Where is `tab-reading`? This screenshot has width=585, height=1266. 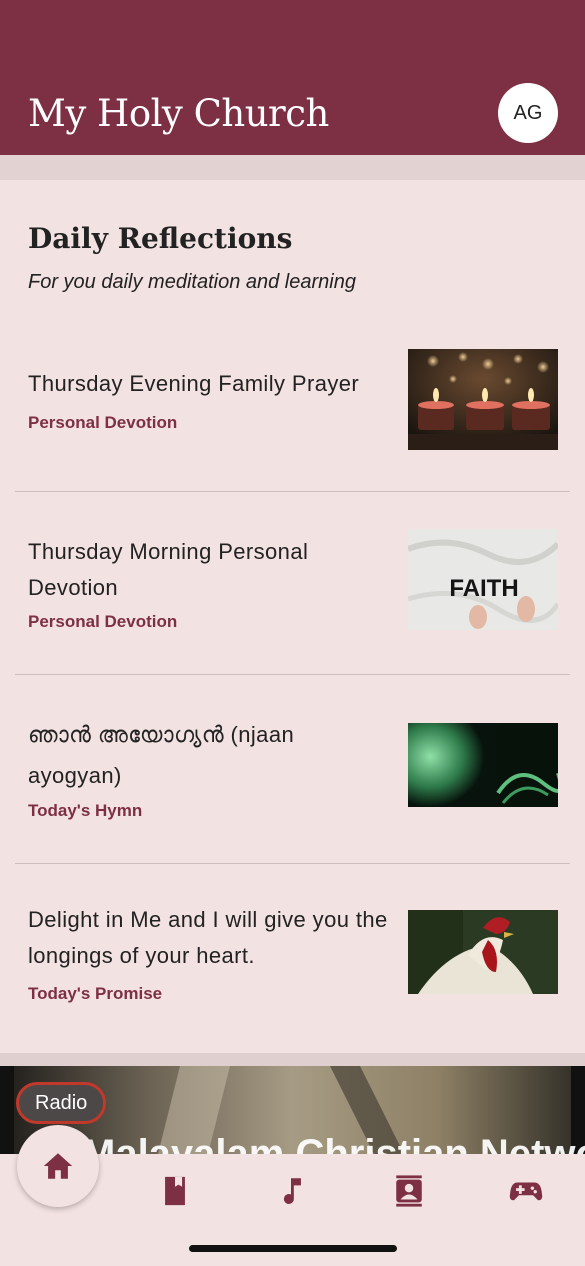 tab-reading is located at coordinates (175, 1191).